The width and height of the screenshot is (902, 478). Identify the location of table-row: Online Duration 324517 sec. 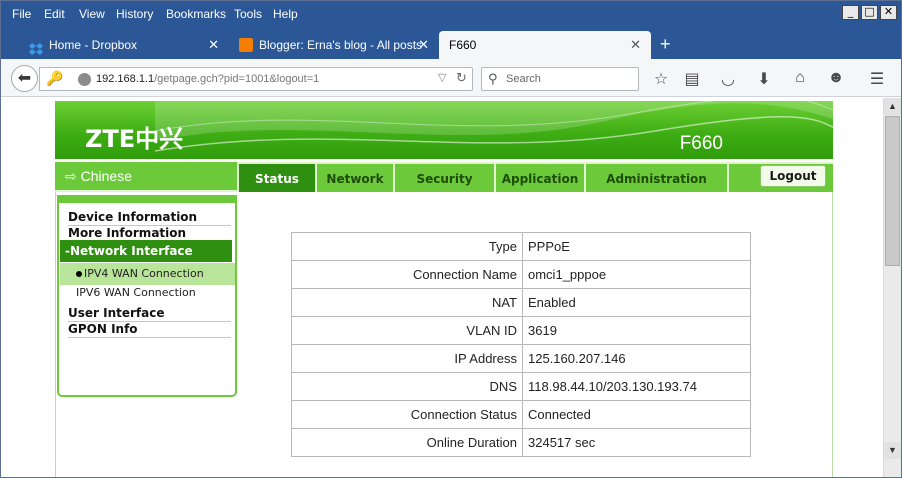
(521, 442).